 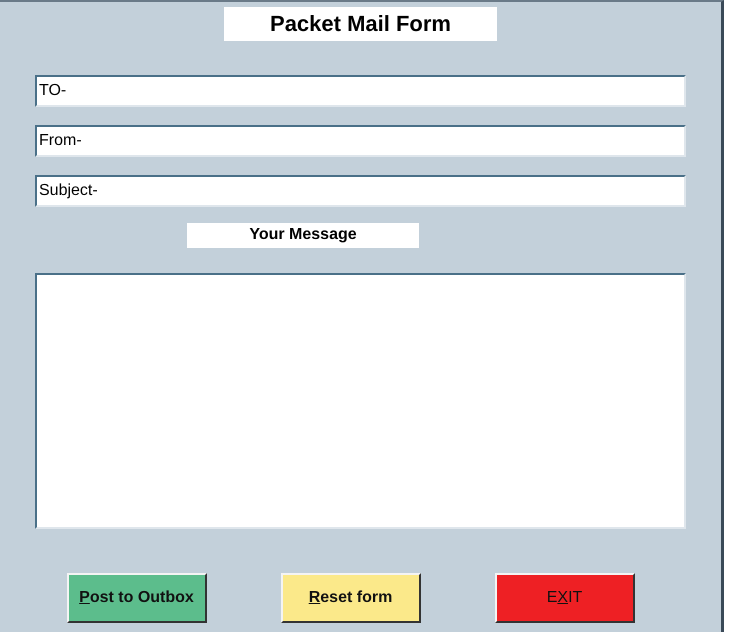 What do you see at coordinates (564, 598) in the screenshot?
I see `exit-button: EXIT` at bounding box center [564, 598].